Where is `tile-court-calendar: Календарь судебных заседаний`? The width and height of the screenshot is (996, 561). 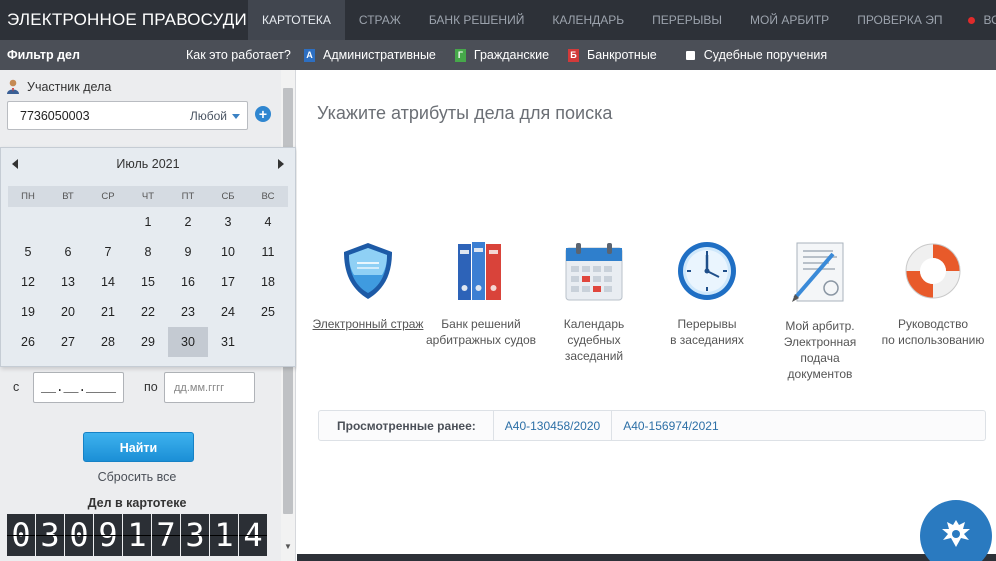 tile-court-calendar: Календарь судебных заседаний is located at coordinates (594, 302).